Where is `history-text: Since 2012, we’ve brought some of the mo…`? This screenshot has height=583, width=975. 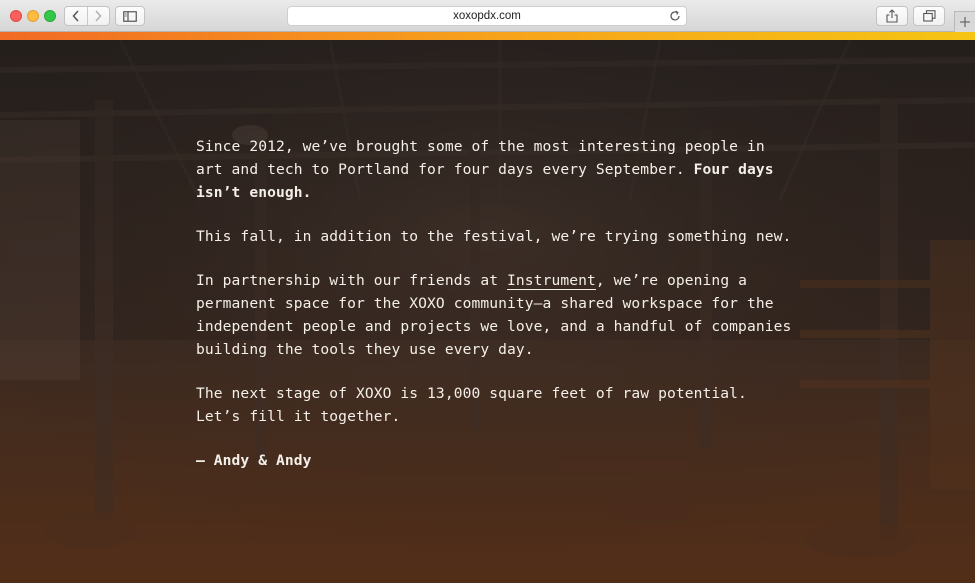 history-text: Since 2012, we’ve brought some of the mo… is located at coordinates (480, 158).